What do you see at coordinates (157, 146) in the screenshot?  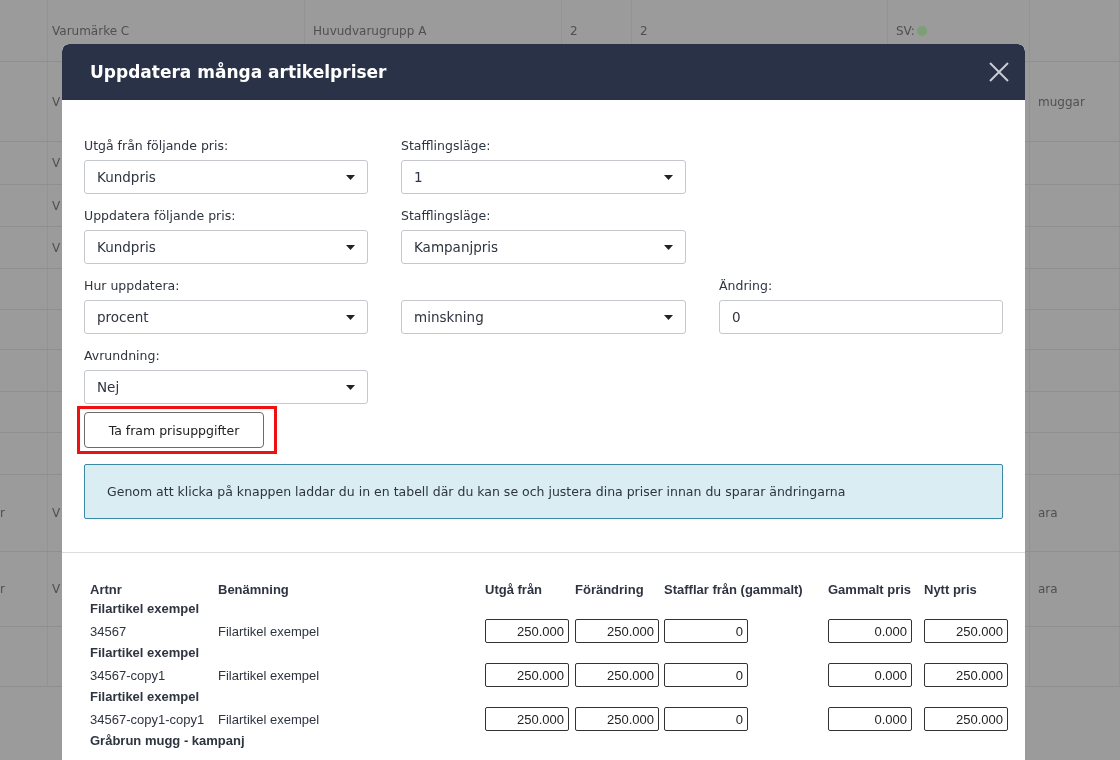 I see `field-label: Utgå från följande pris:` at bounding box center [157, 146].